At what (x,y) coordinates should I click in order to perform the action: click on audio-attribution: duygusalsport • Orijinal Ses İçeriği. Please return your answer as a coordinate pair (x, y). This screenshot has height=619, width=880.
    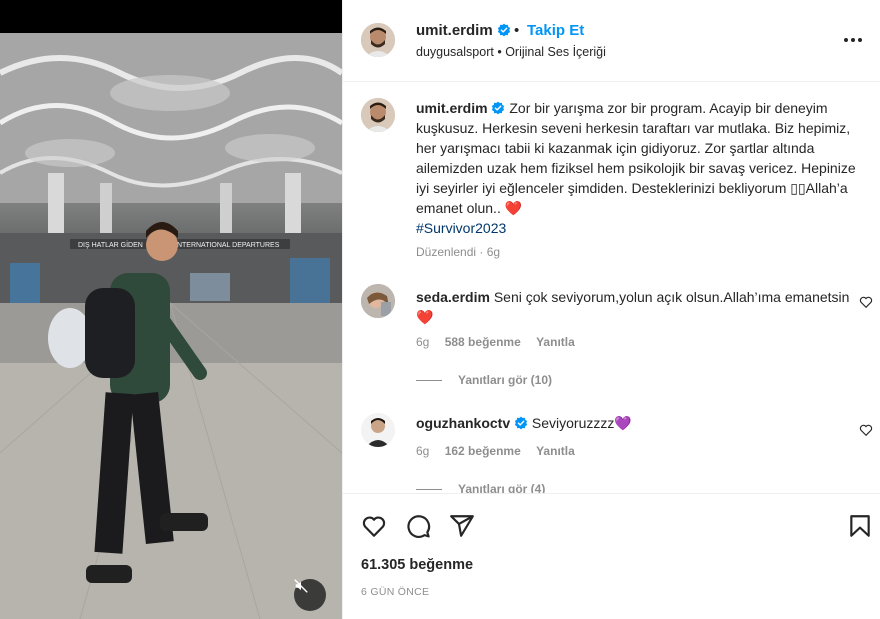
    Looking at the image, I should click on (511, 52).